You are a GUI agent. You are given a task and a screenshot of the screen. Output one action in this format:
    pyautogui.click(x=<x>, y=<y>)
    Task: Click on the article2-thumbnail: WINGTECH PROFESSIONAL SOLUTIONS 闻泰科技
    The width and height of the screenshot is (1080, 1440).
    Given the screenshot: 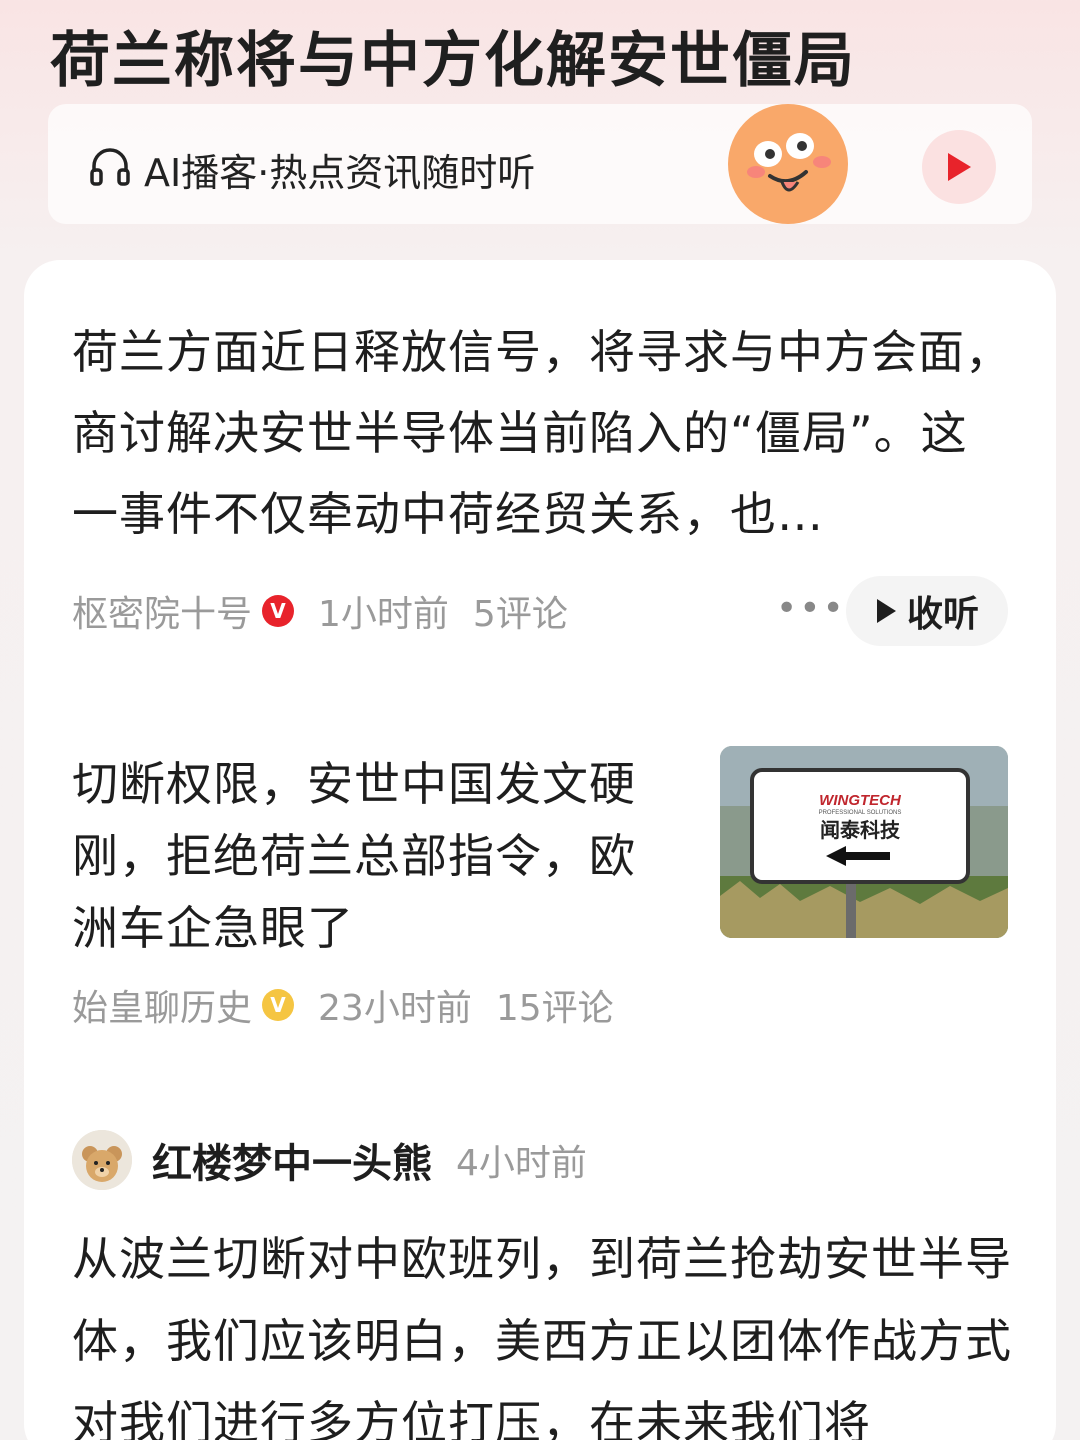 What is the action you would take?
    pyautogui.click(x=864, y=842)
    